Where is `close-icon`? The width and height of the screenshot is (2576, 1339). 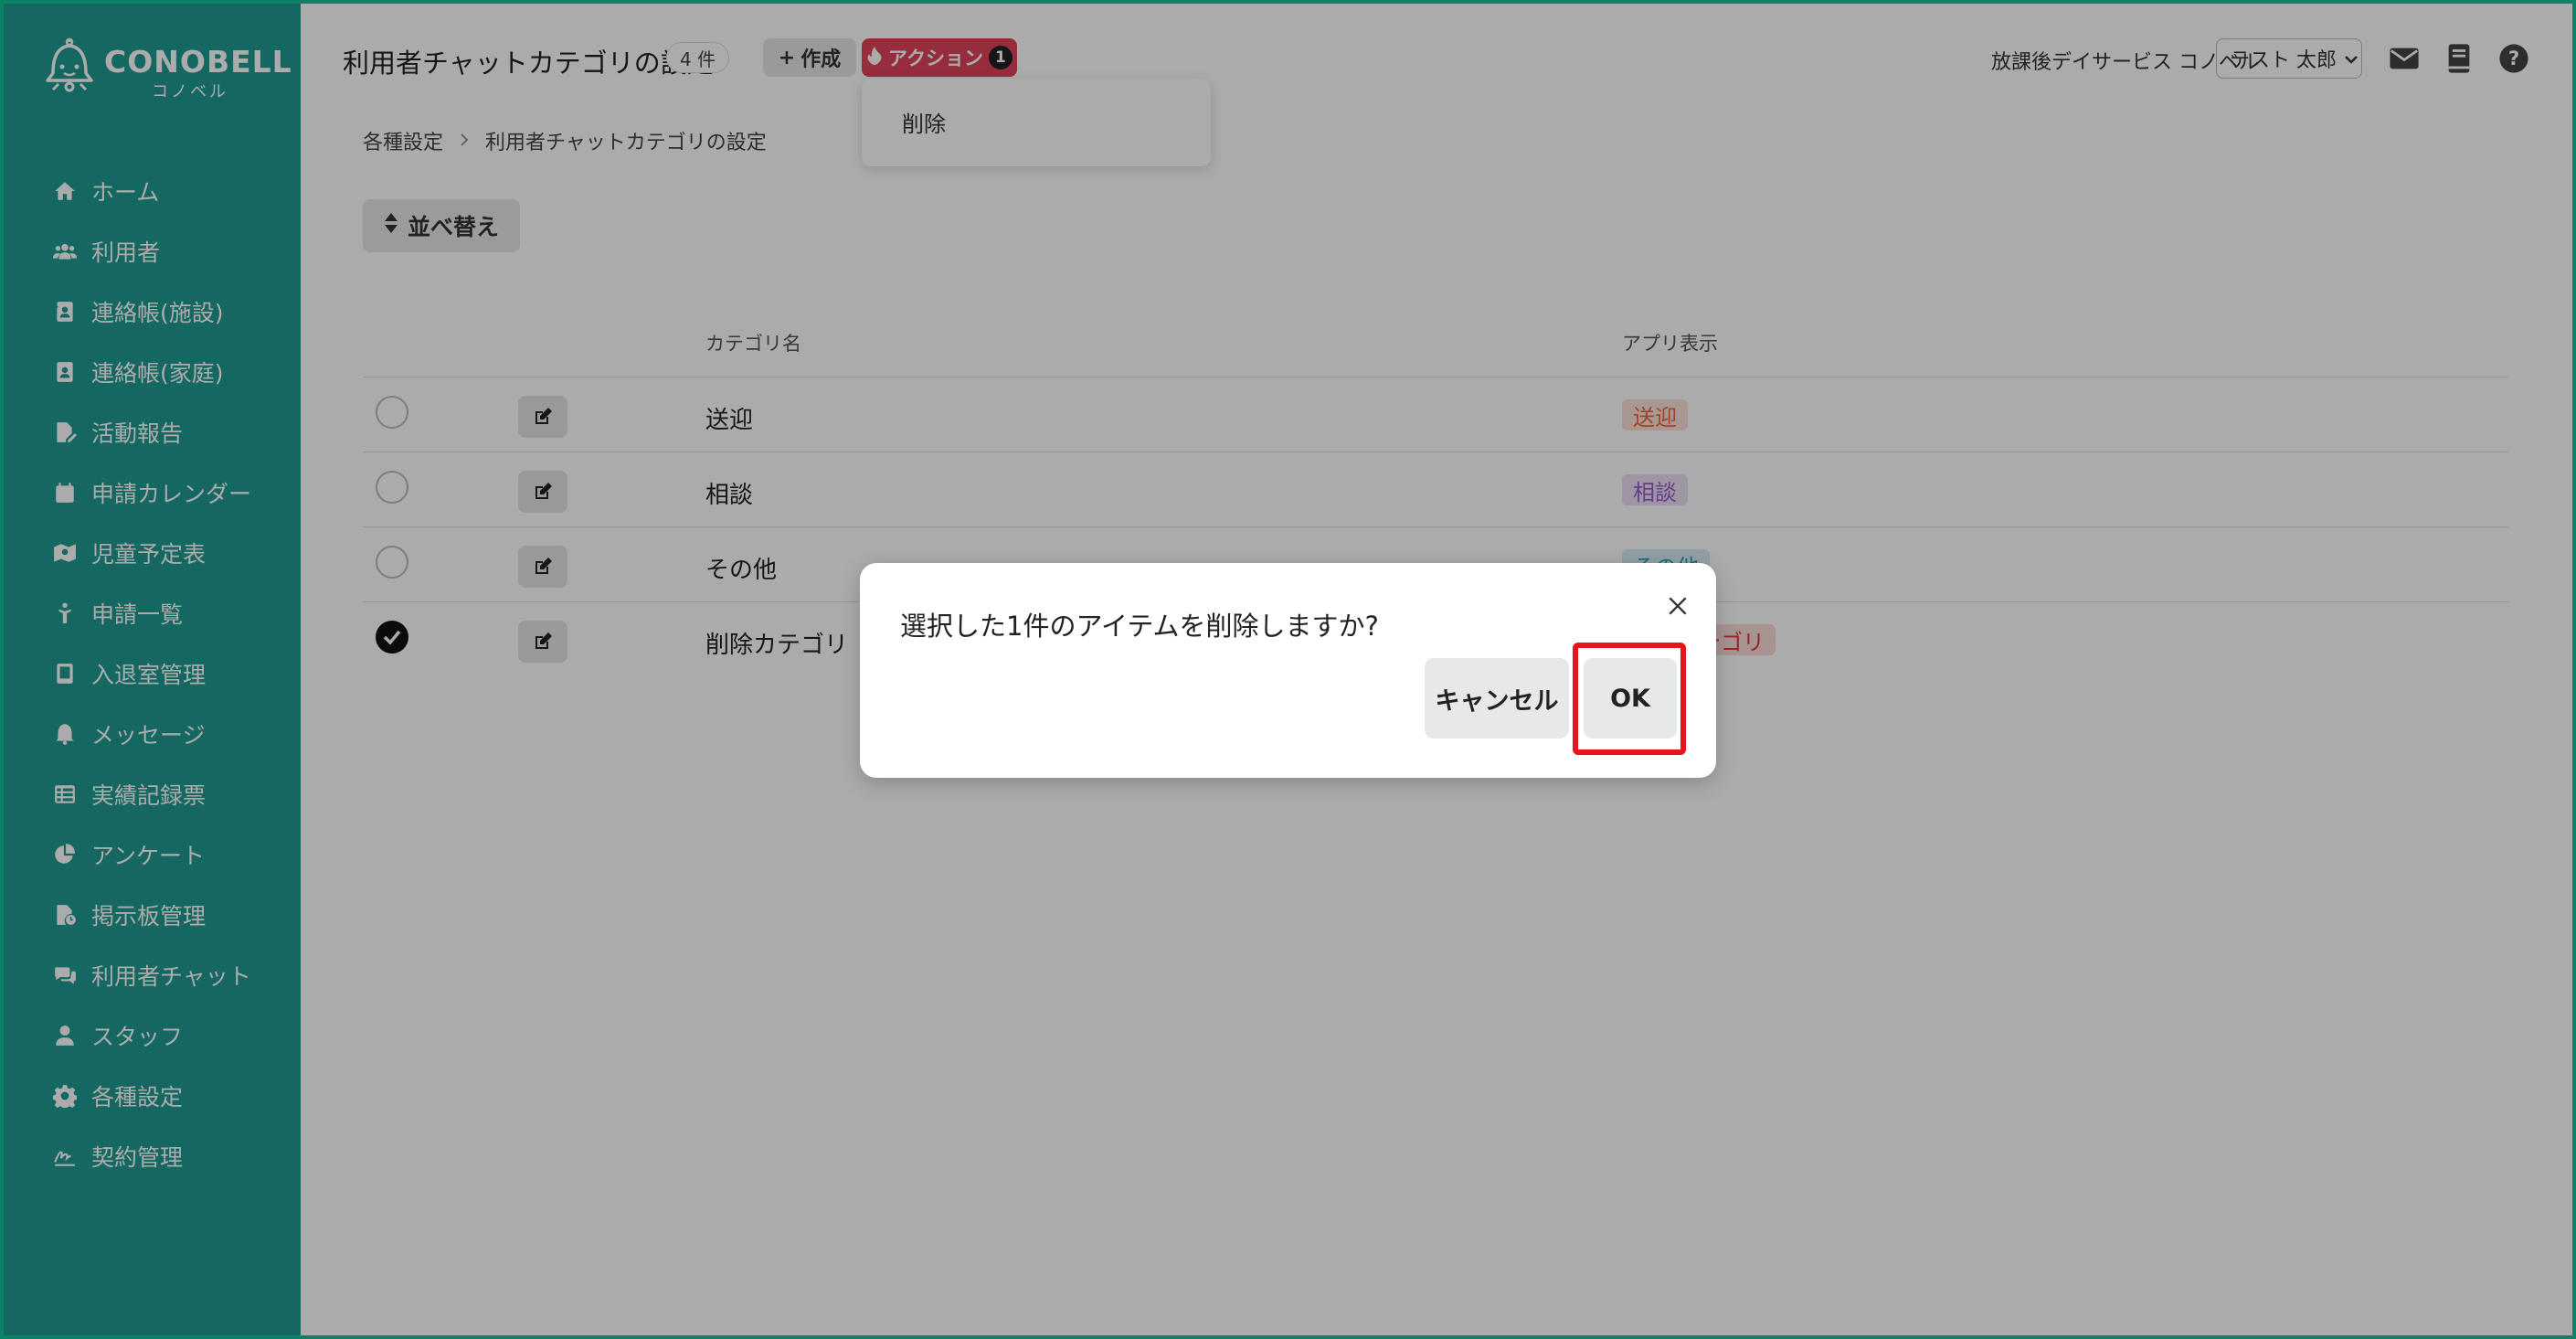
close-icon is located at coordinates (1677, 606).